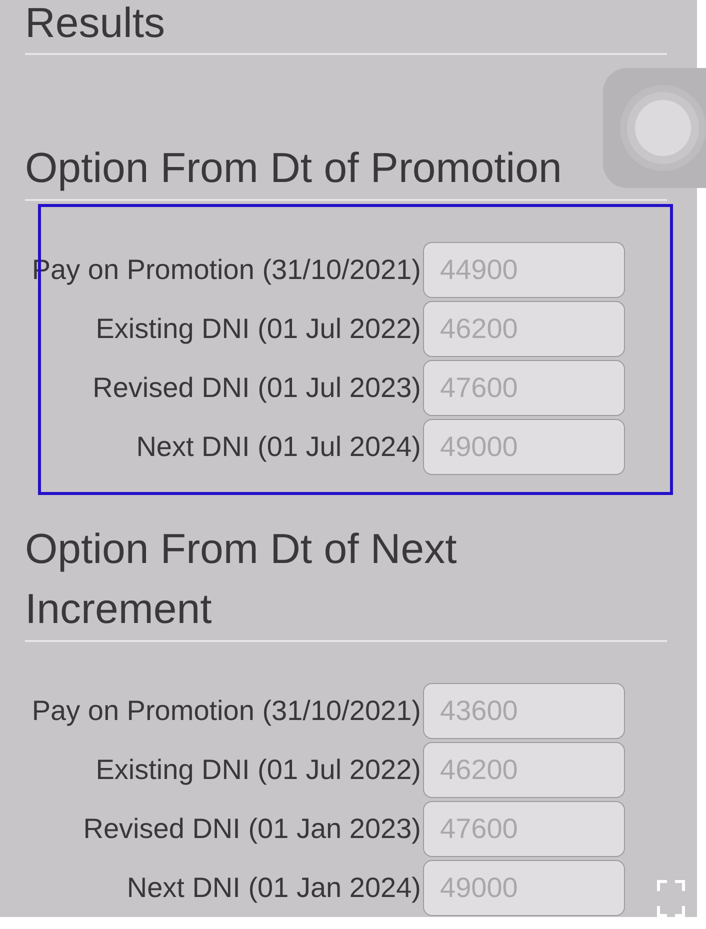 This screenshot has width=706, height=929. I want to click on circle-icon, so click(663, 128).